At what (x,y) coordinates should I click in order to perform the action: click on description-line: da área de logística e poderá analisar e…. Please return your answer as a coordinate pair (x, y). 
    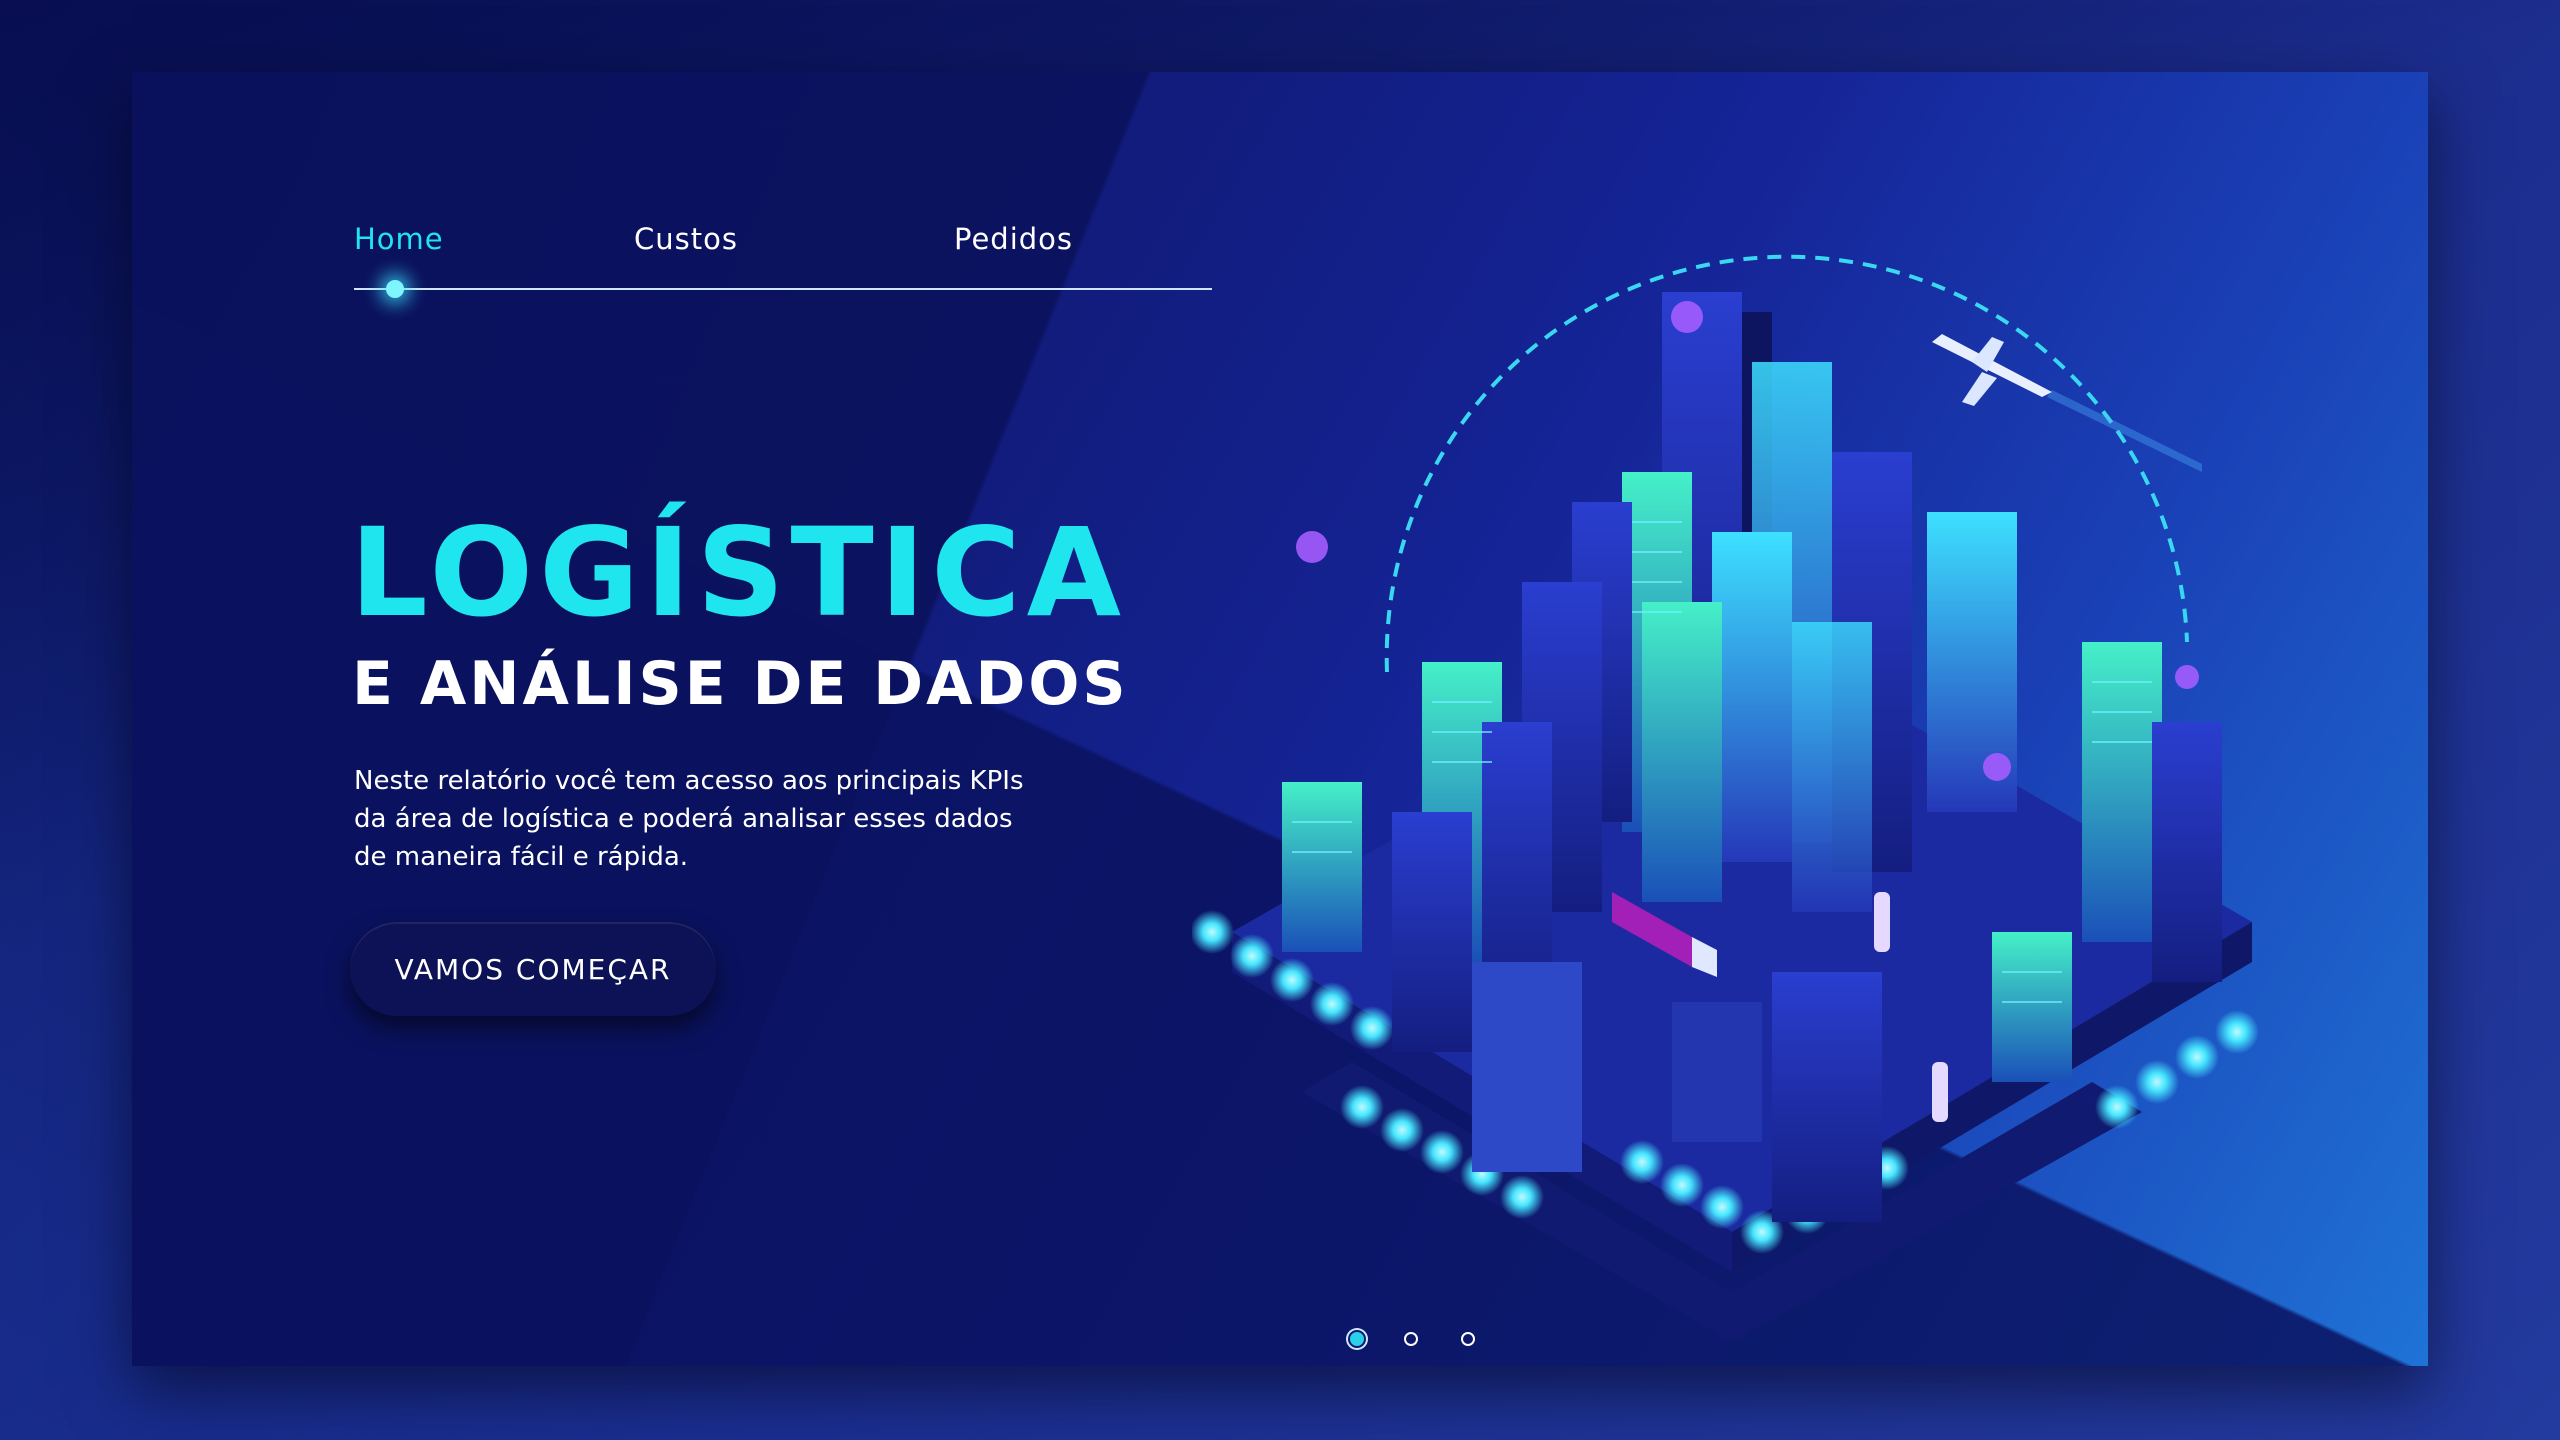
    Looking at the image, I should click on (683, 819).